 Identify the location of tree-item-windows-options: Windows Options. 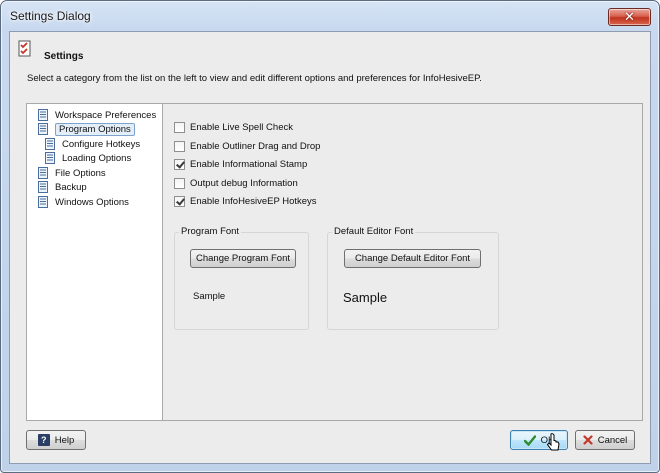
(83, 202).